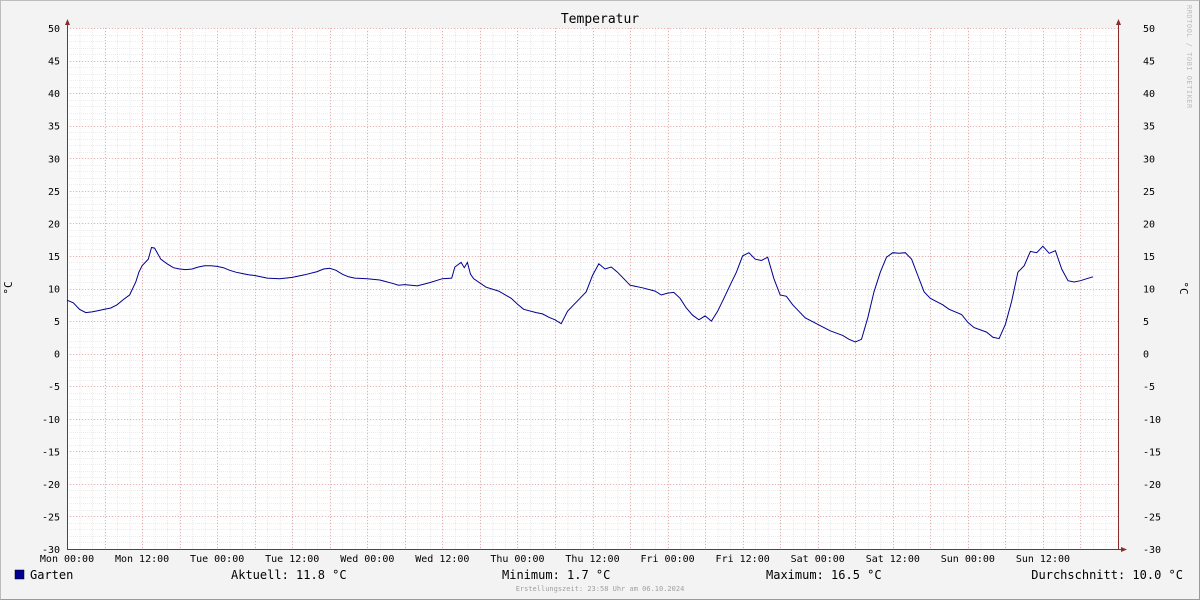  What do you see at coordinates (667, 559) in the screenshot?
I see `x-tick-label: Fri 00:00` at bounding box center [667, 559].